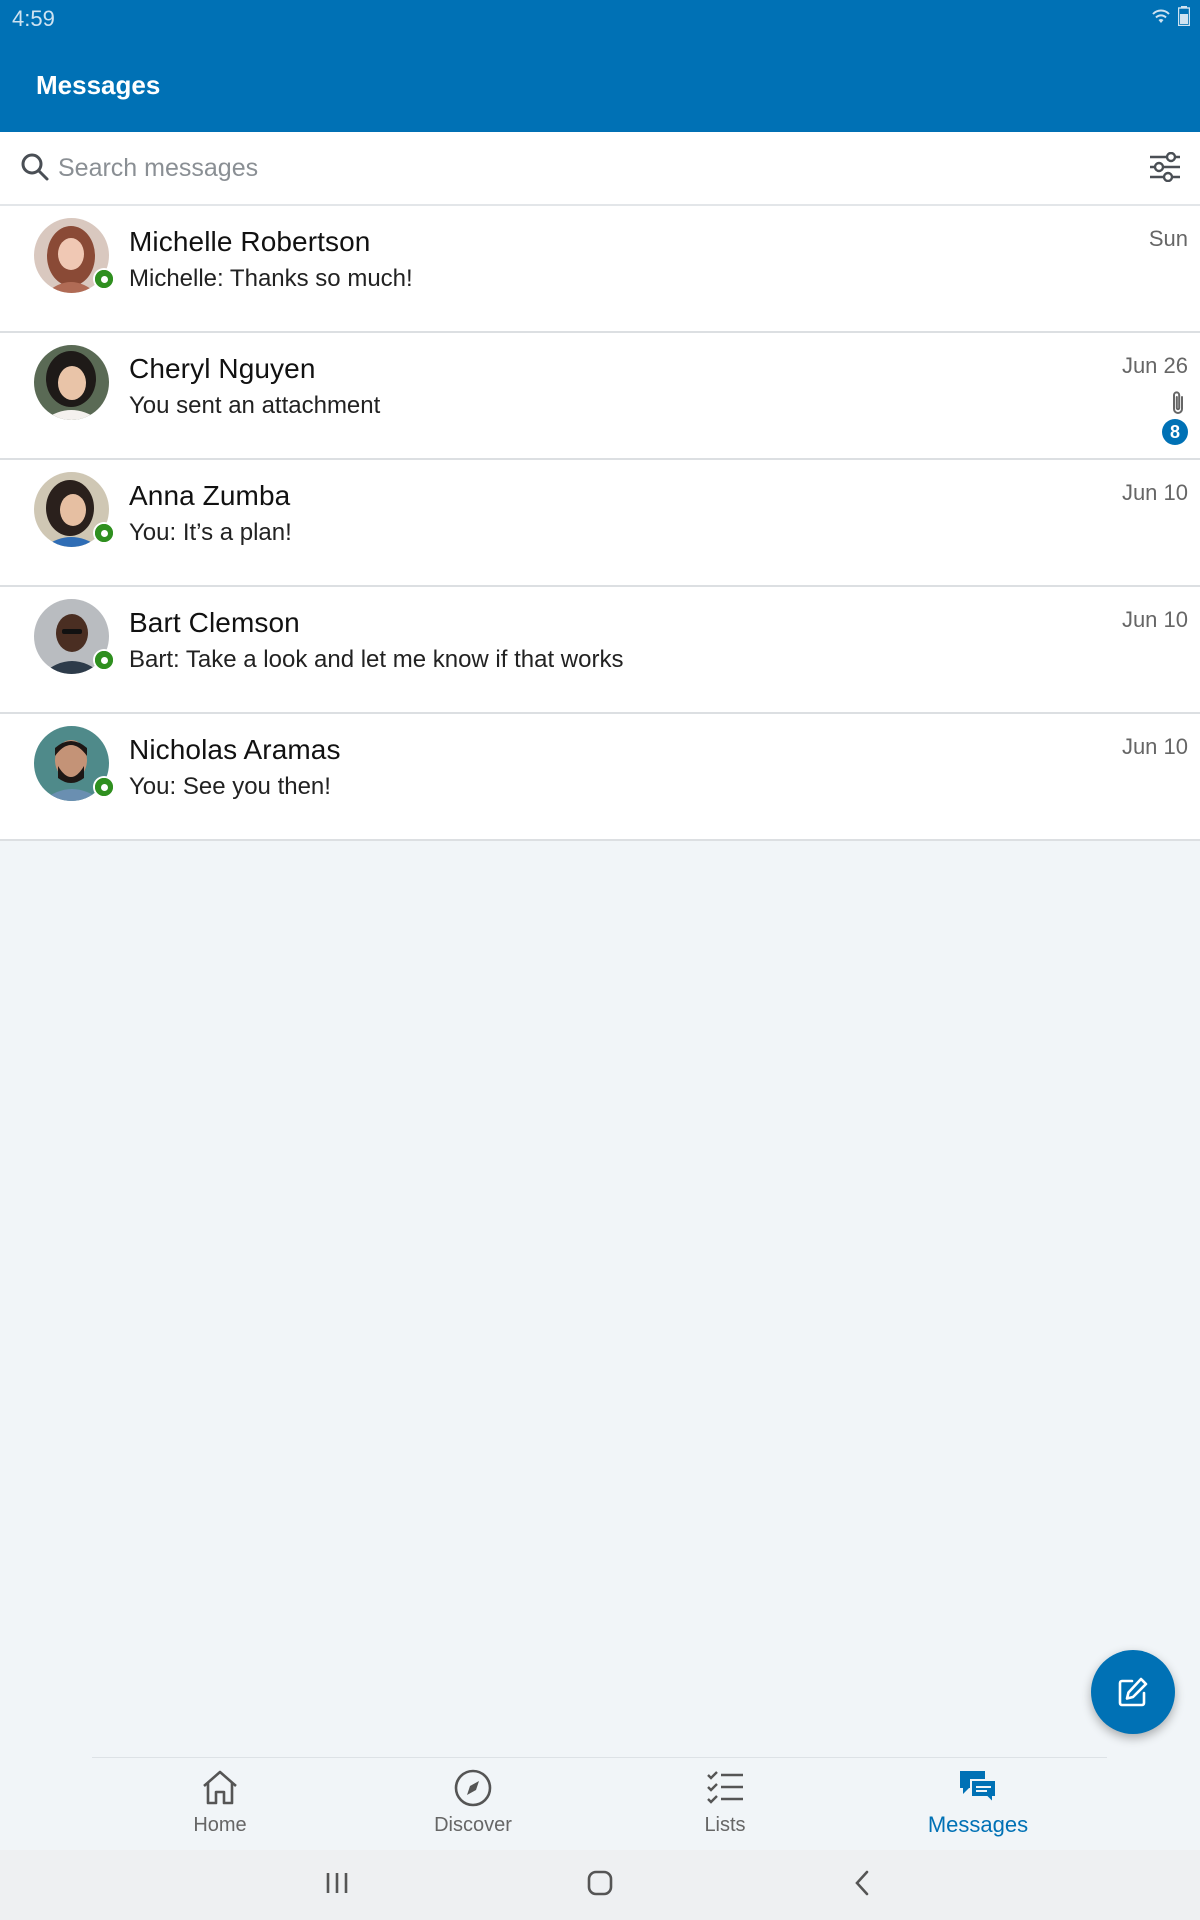 This screenshot has width=1200, height=1920. Describe the element at coordinates (220, 1787) in the screenshot. I see `home-icon` at that location.